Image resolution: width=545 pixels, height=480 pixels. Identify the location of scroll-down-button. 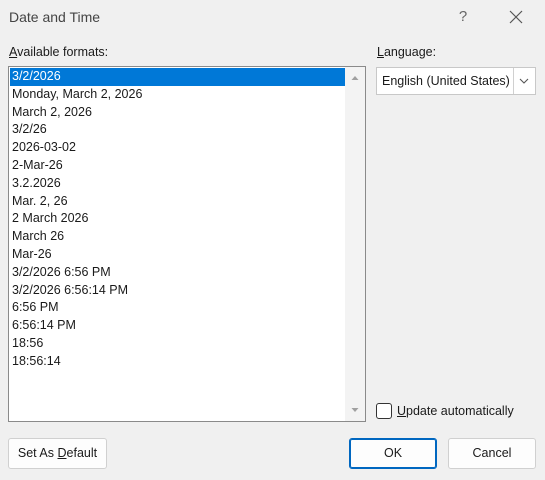
(355, 410).